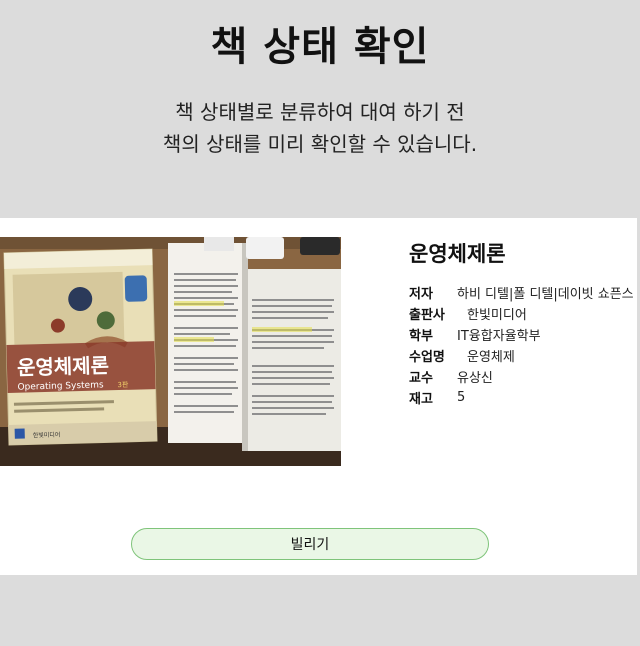 This screenshot has height=646, width=640. I want to click on detail-key: 저자, so click(421, 294).